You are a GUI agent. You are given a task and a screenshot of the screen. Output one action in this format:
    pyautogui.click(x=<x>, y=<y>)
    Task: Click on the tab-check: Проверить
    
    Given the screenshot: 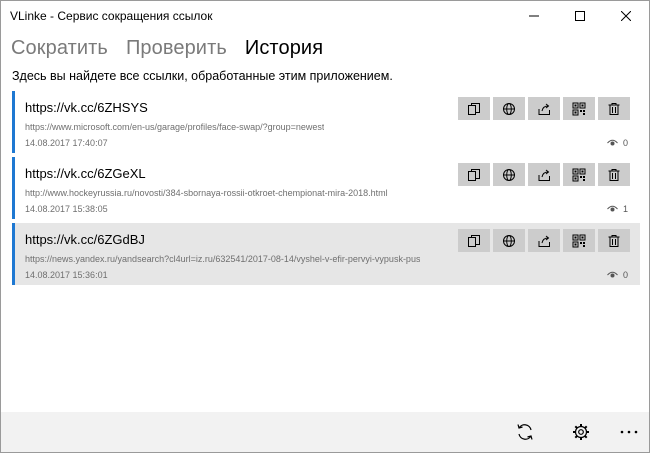 What is the action you would take?
    pyautogui.click(x=176, y=48)
    